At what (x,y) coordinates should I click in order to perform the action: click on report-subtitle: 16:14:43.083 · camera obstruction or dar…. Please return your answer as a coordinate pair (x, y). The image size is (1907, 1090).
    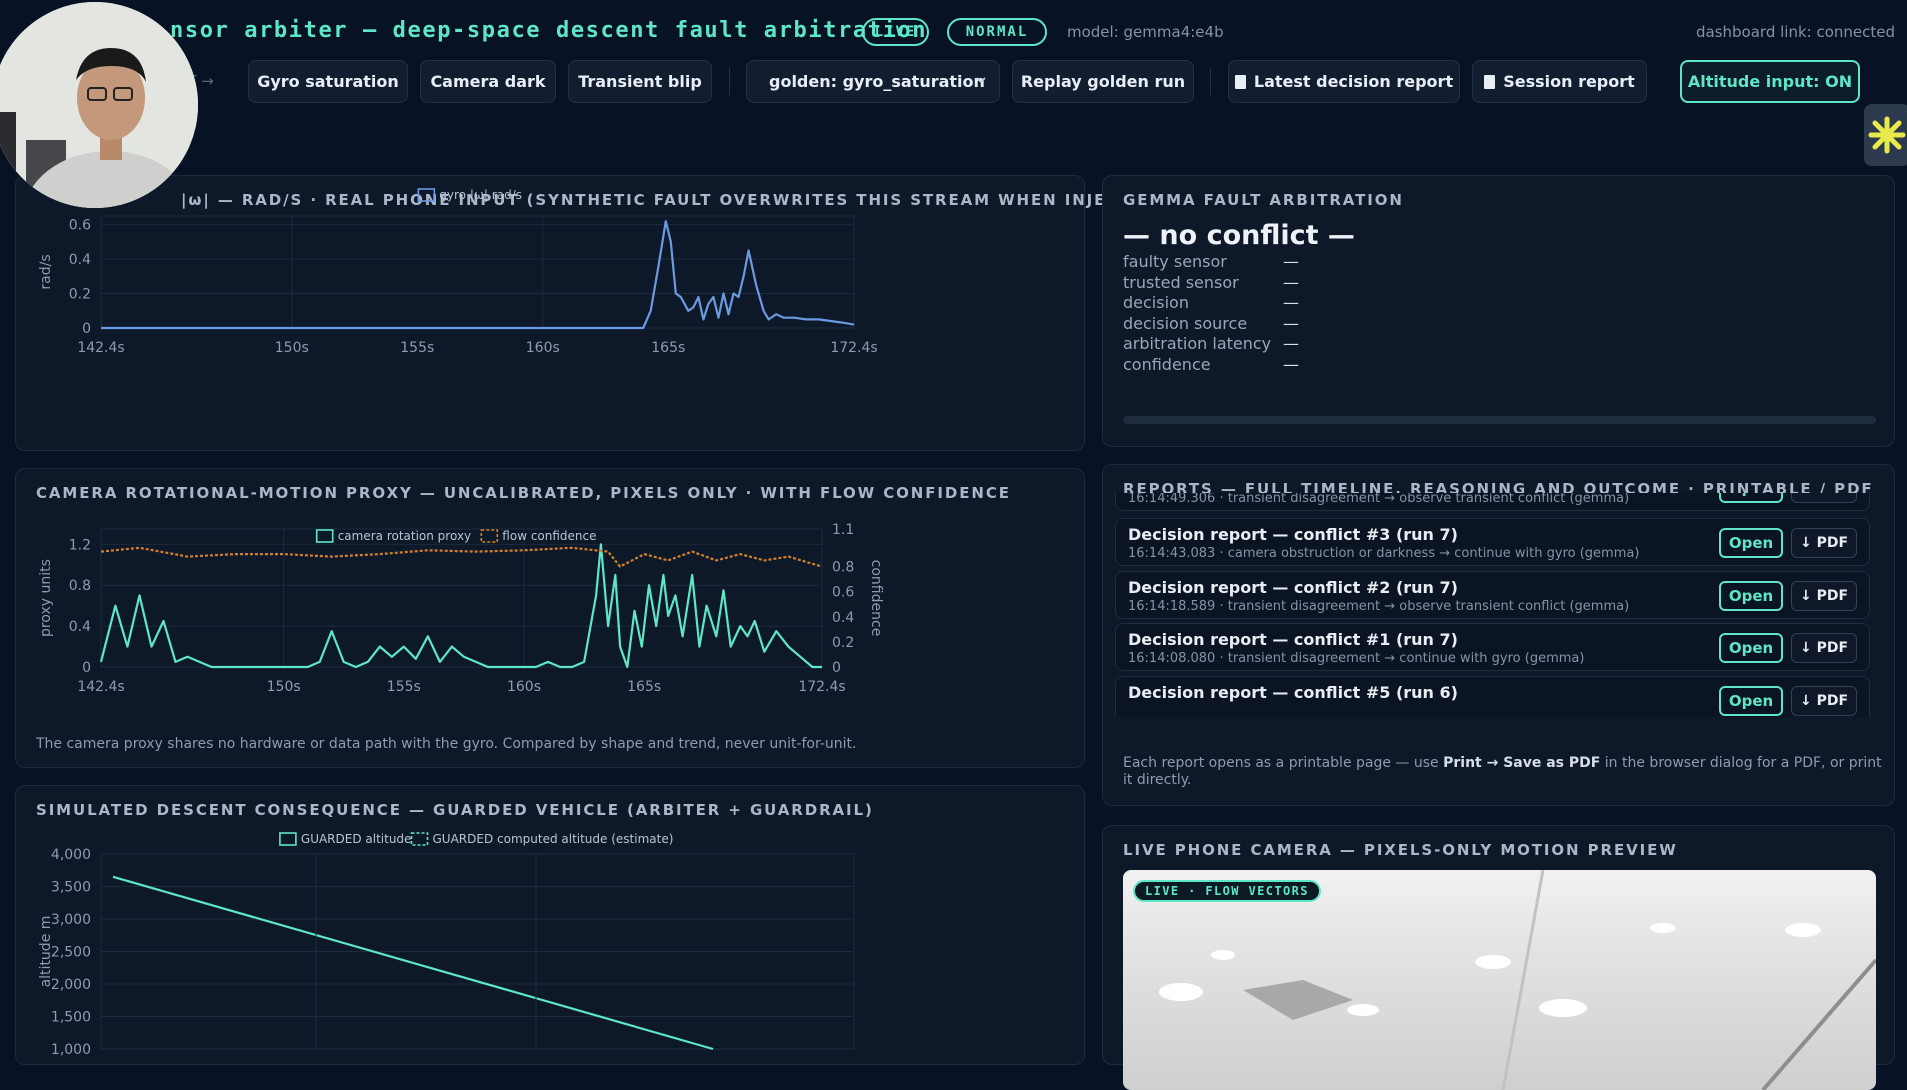
    Looking at the image, I should click on (1384, 553).